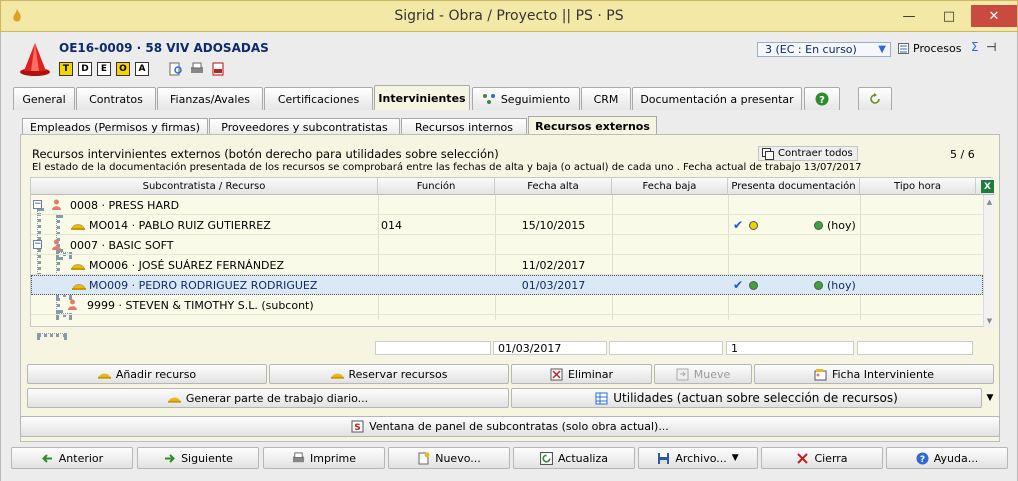 This screenshot has width=1018, height=481. What do you see at coordinates (553, 186) in the screenshot?
I see `column-header-fecha-alta: Fecha alta` at bounding box center [553, 186].